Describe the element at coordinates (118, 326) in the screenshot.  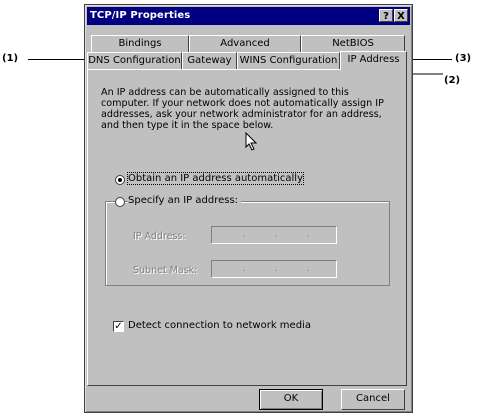
I see `detect-media-checkbox: ✓` at that location.